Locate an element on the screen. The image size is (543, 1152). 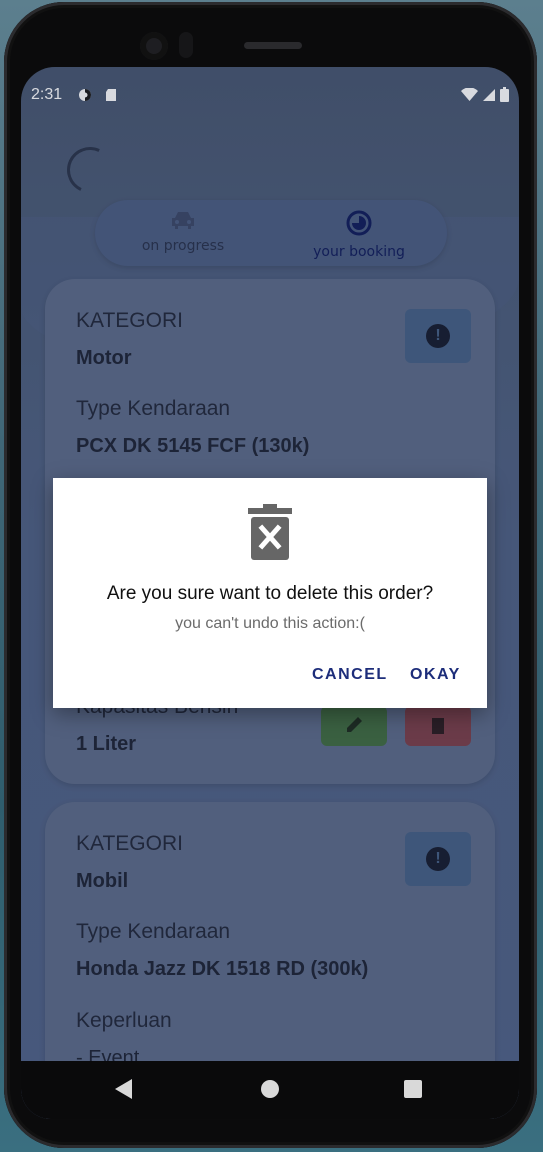
system-navigation-bar is located at coordinates (270, 1090).